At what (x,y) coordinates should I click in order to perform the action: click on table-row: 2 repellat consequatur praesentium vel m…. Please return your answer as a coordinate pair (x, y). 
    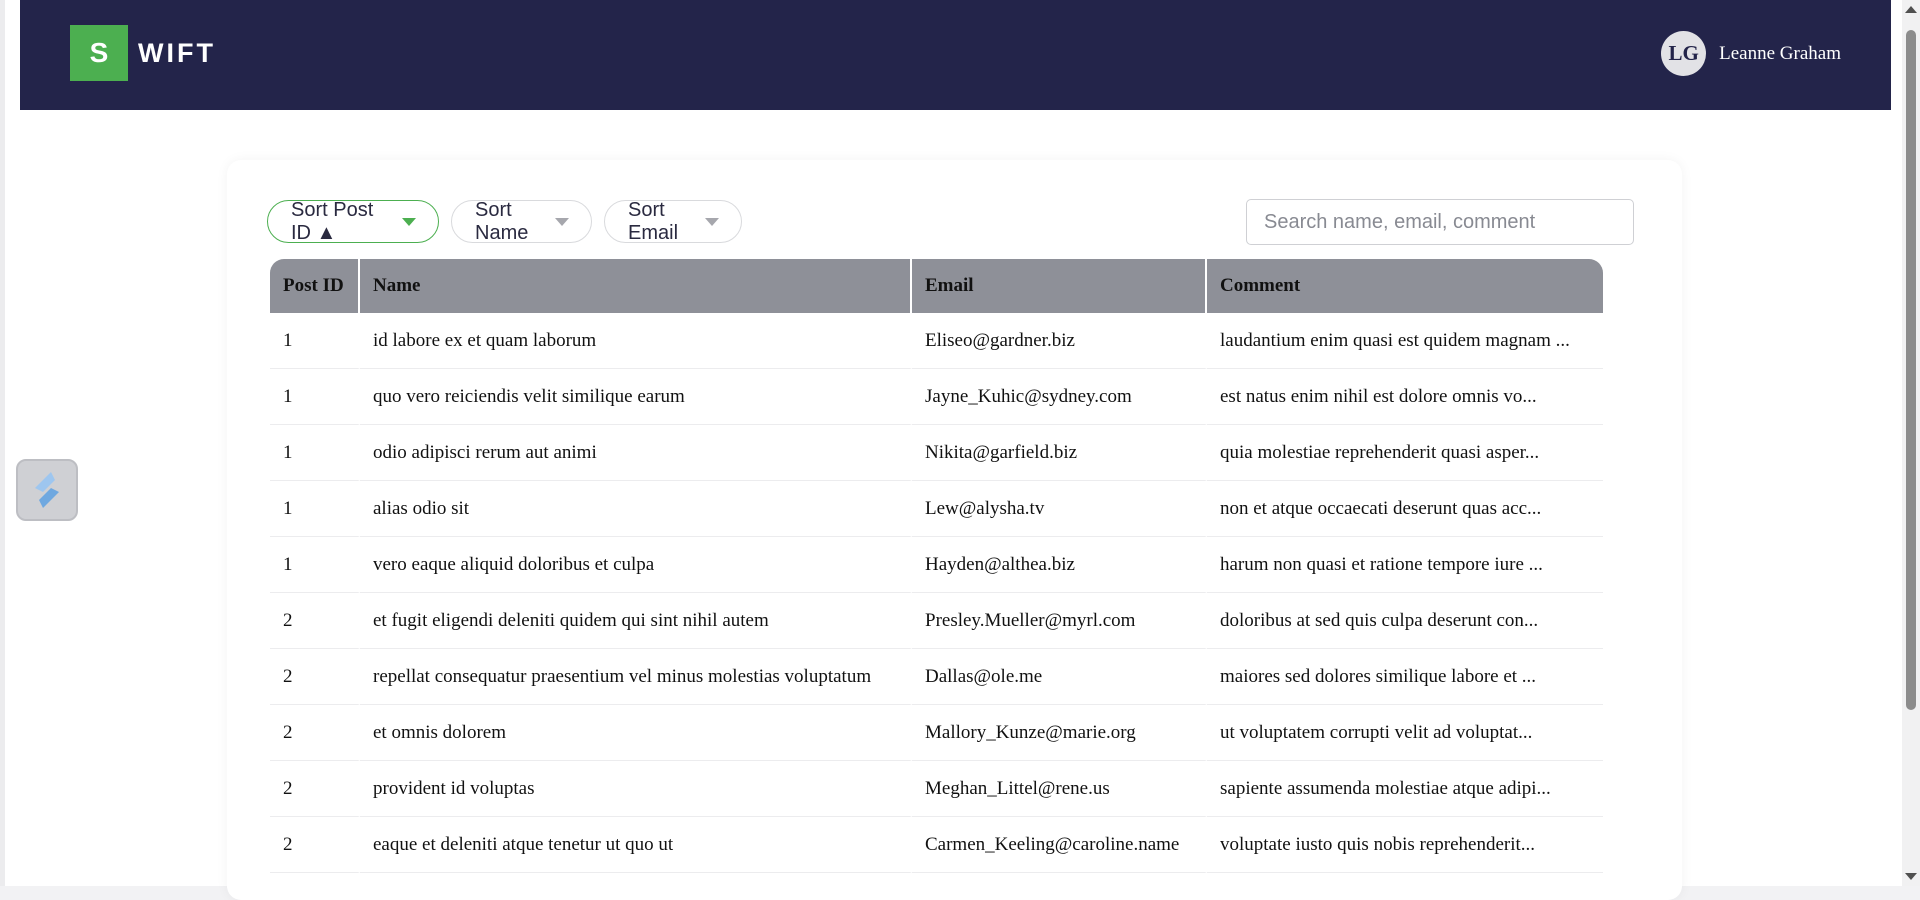
    Looking at the image, I should click on (936, 677).